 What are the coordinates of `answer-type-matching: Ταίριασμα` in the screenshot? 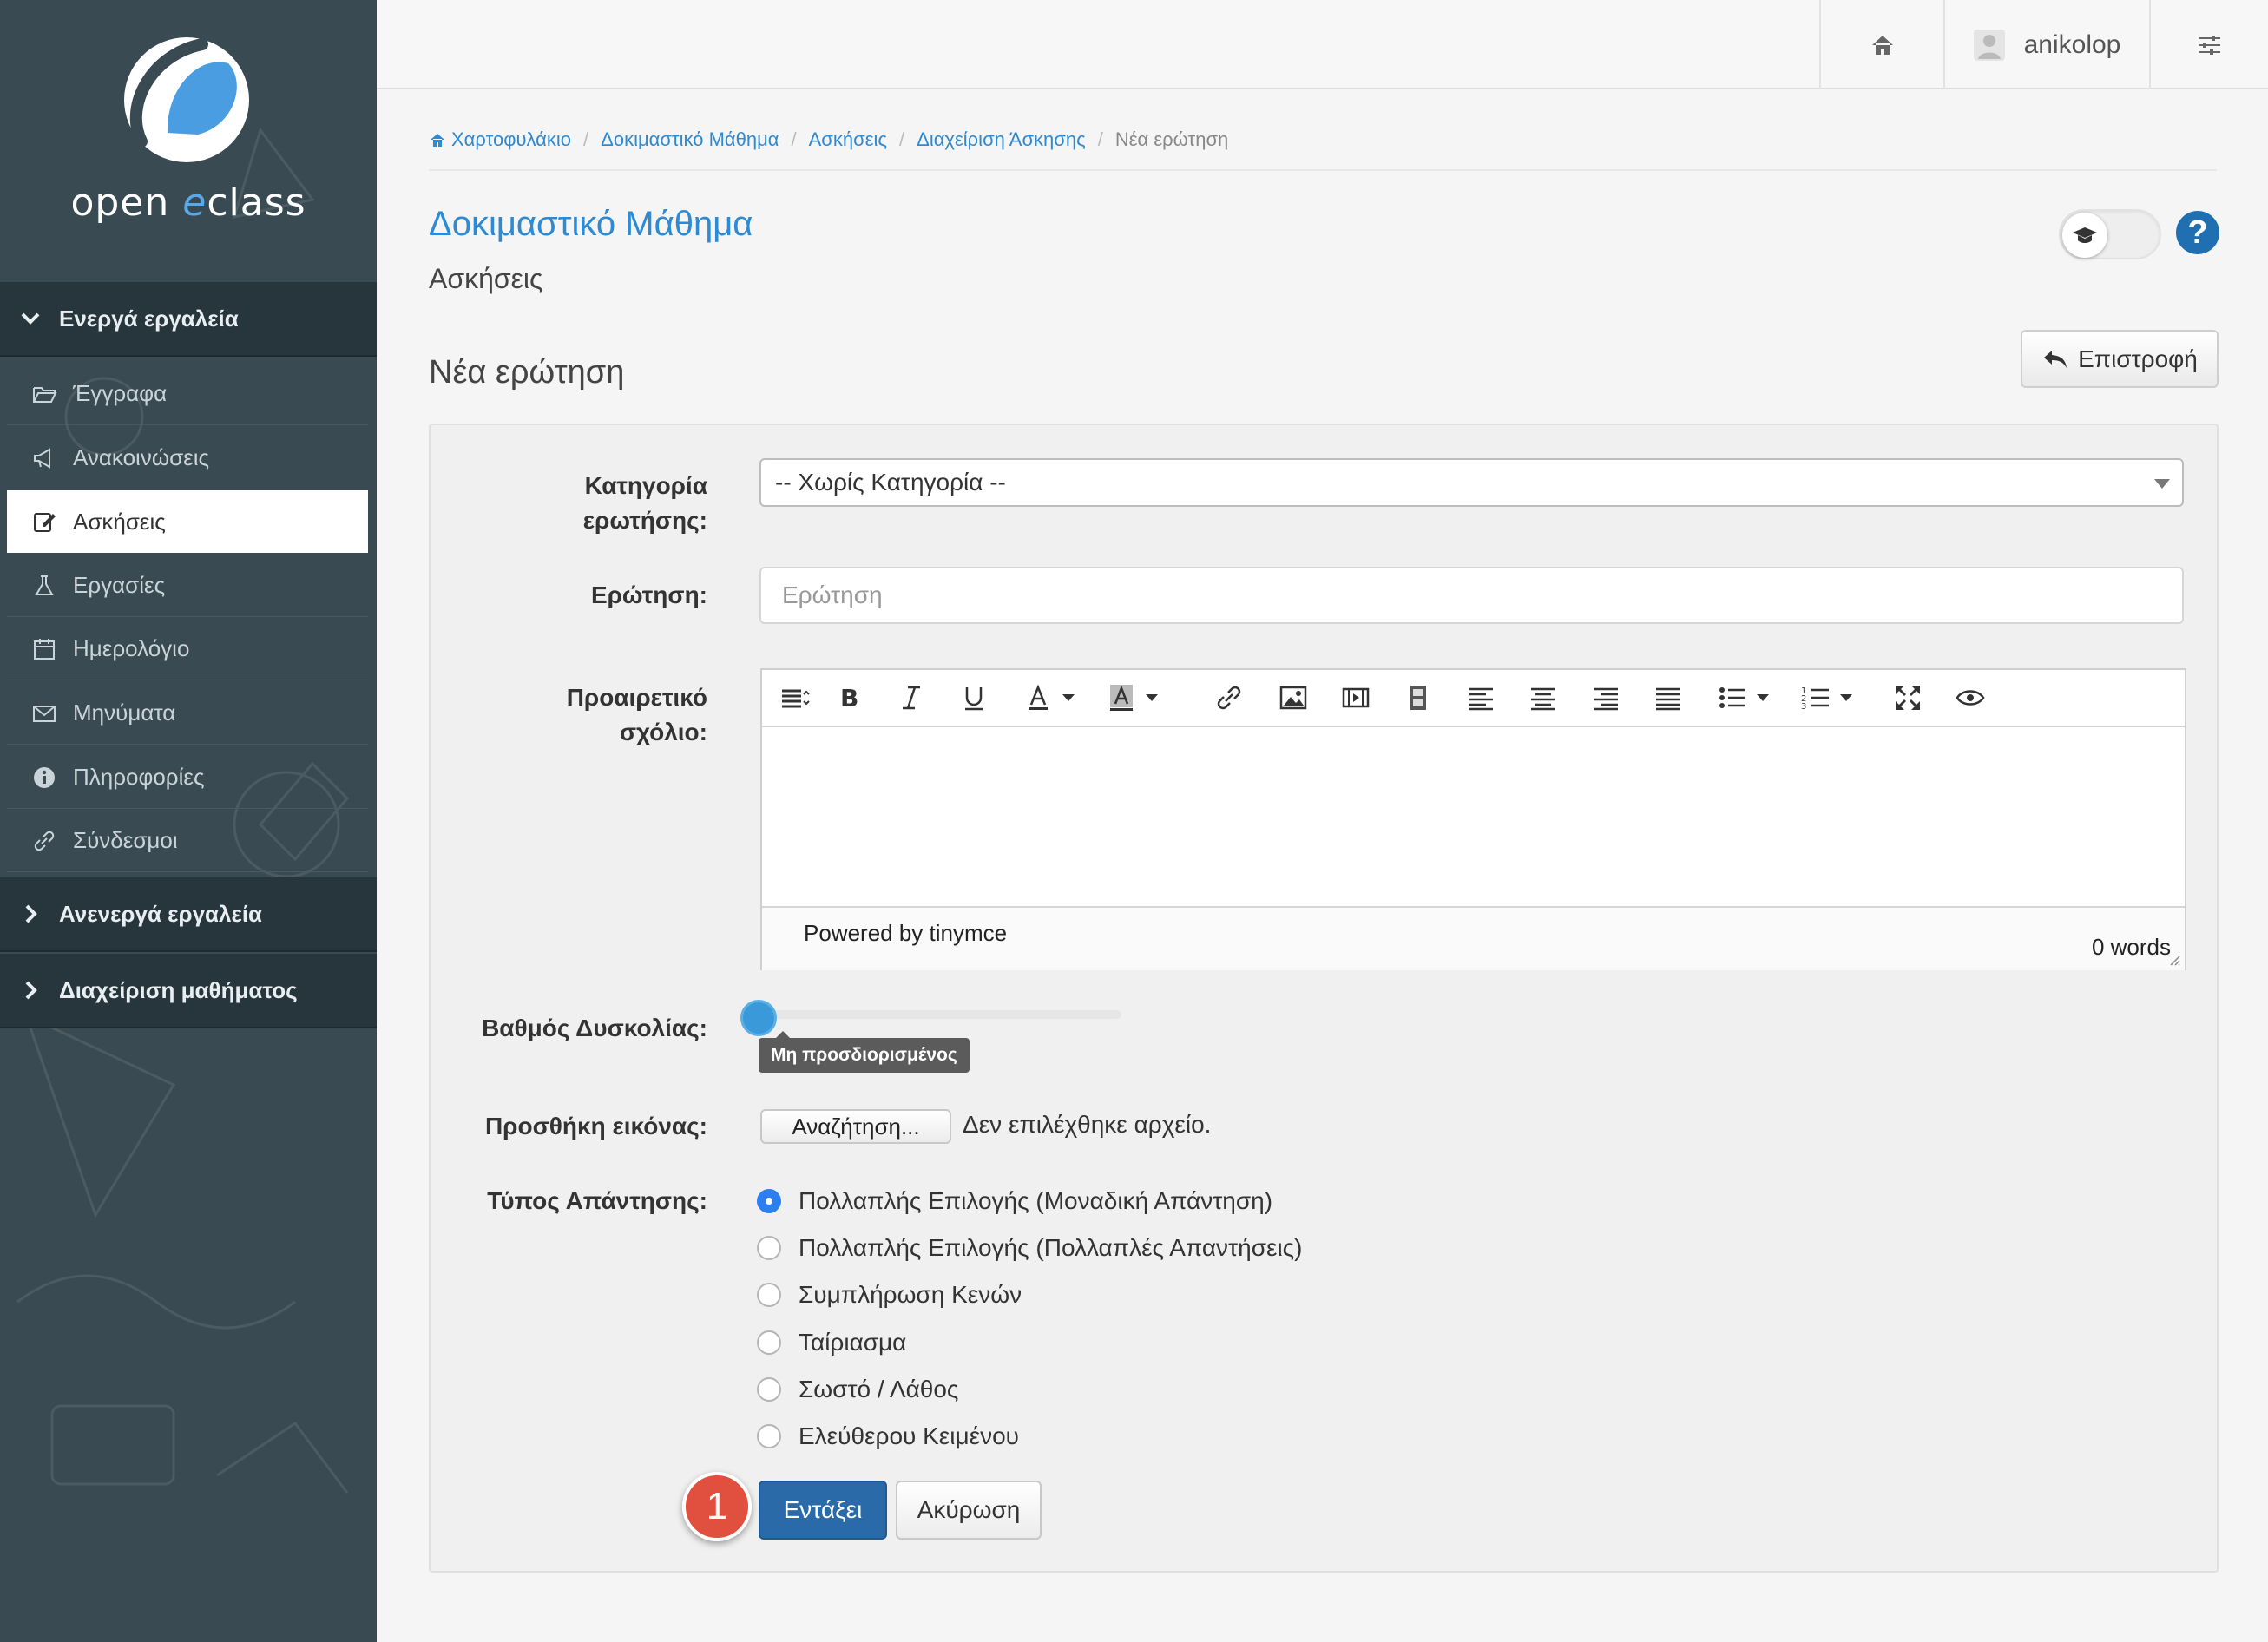 It's located at (831, 1342).